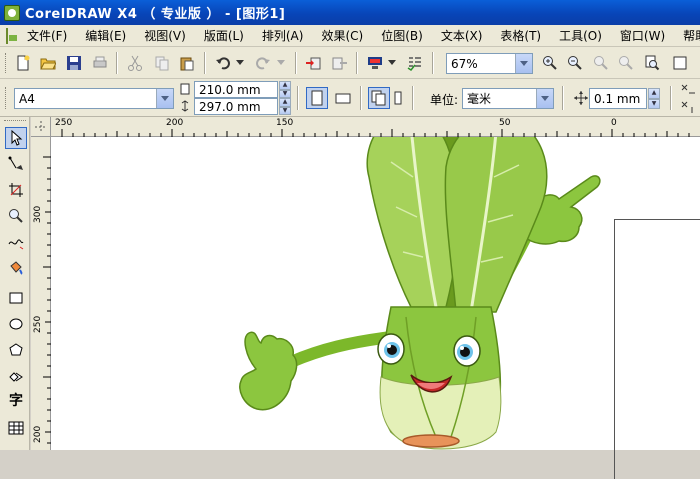 This screenshot has width=700, height=479. Describe the element at coordinates (343, 98) in the screenshot. I see `landscape-orientation-icon` at that location.